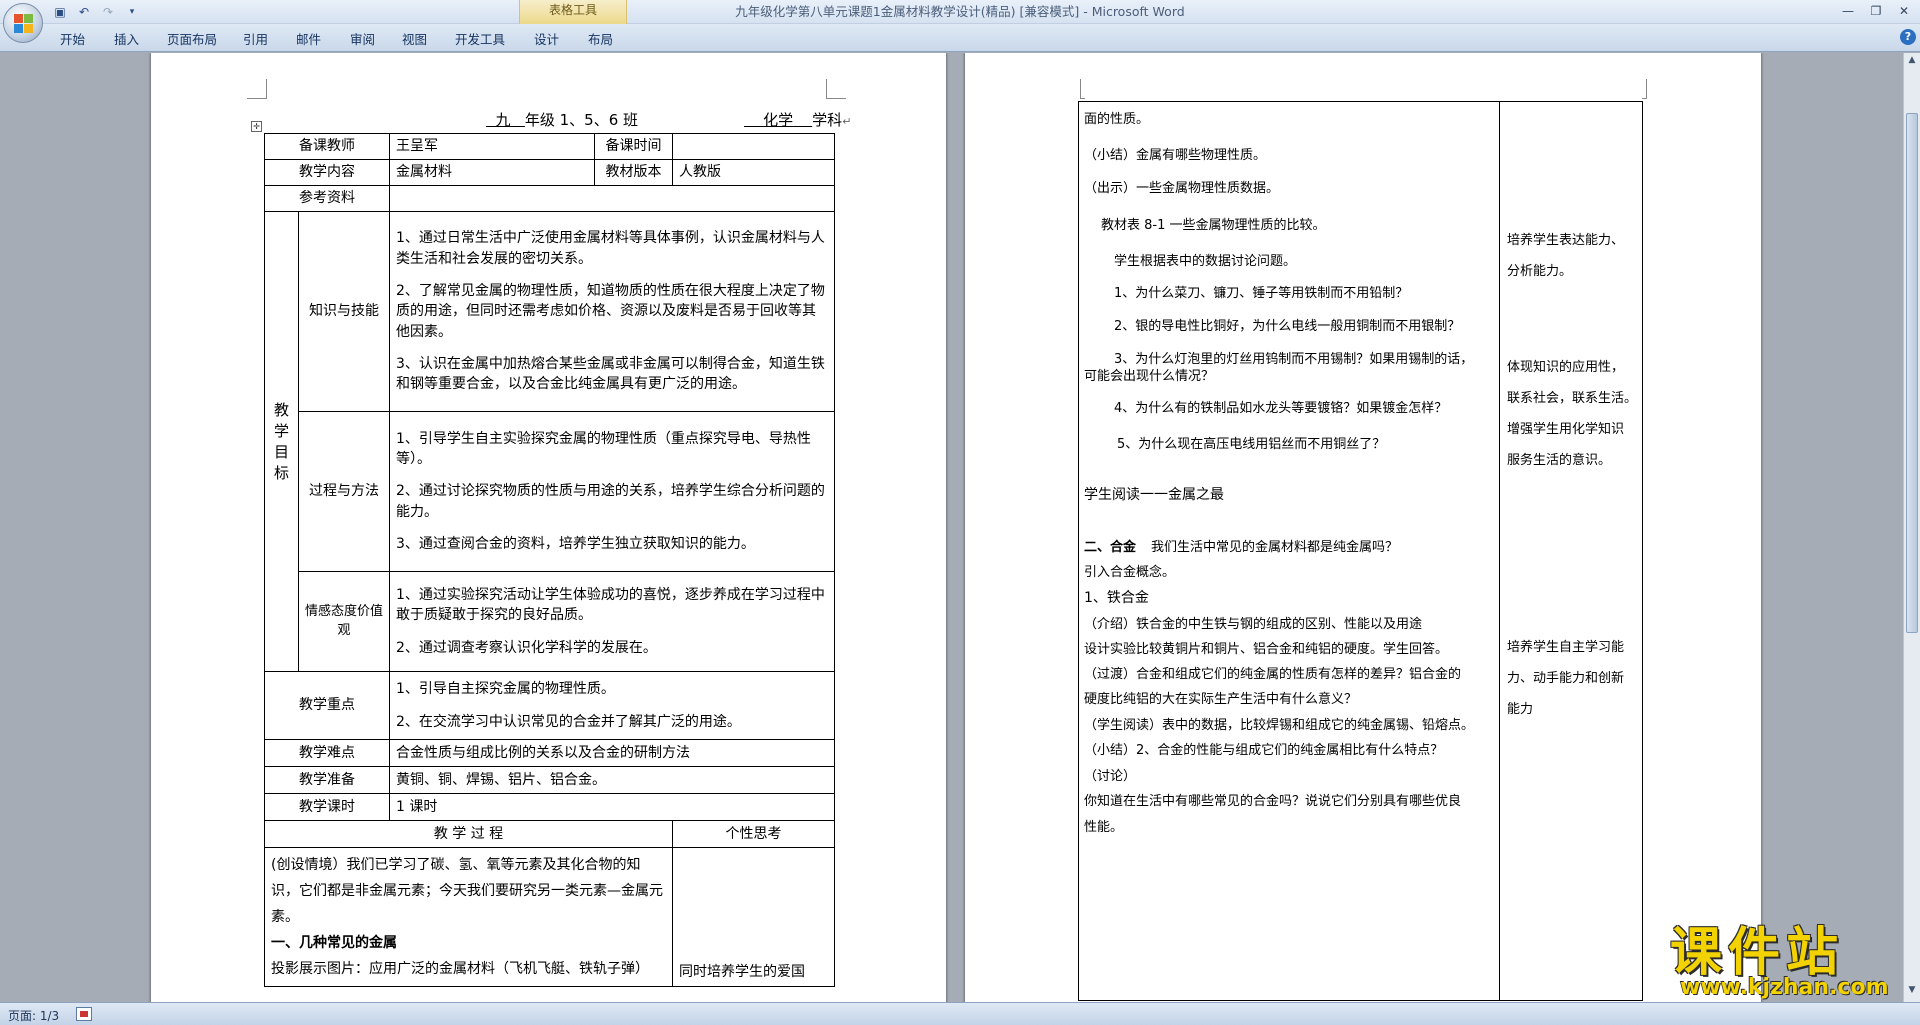 The image size is (1920, 1025). I want to click on p2-line-7: 2、银的导电性比铜好，为什么电线一般用铜制而不用银制？, so click(1287, 326).